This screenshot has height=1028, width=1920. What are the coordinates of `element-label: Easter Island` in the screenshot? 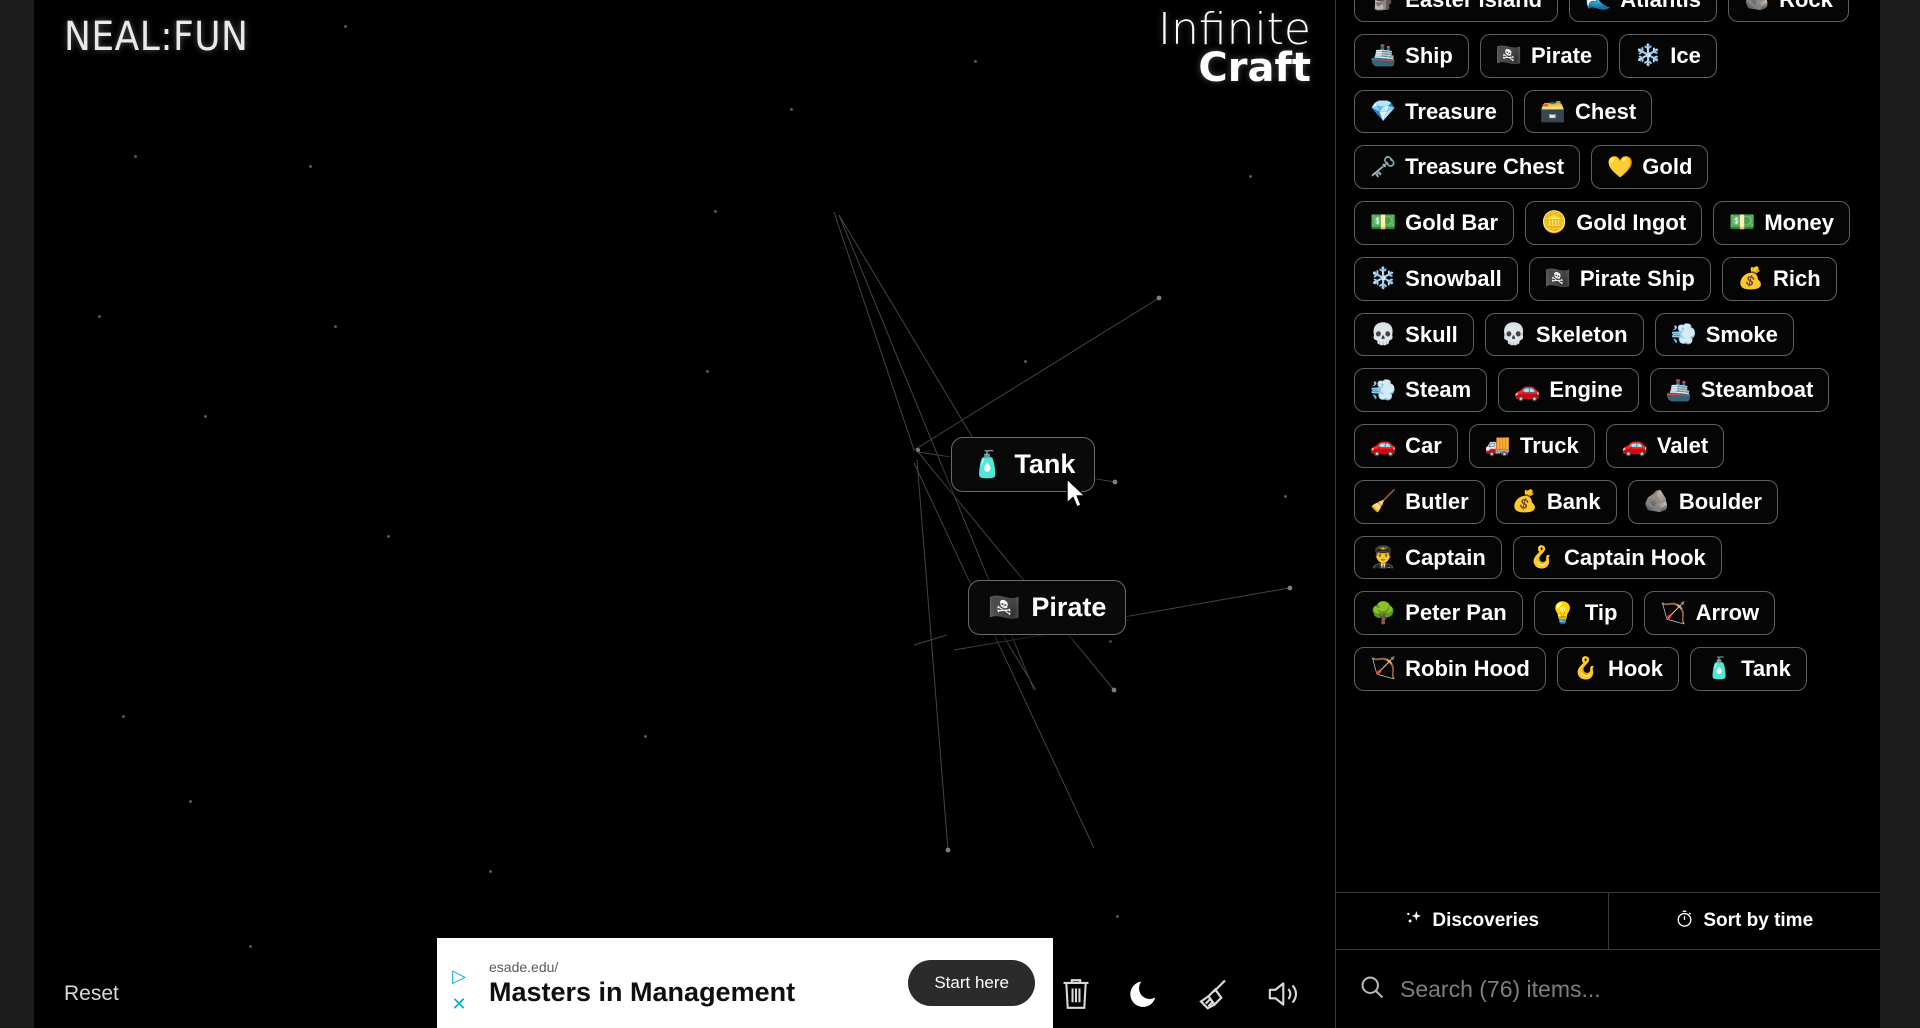 It's located at (1473, 6).